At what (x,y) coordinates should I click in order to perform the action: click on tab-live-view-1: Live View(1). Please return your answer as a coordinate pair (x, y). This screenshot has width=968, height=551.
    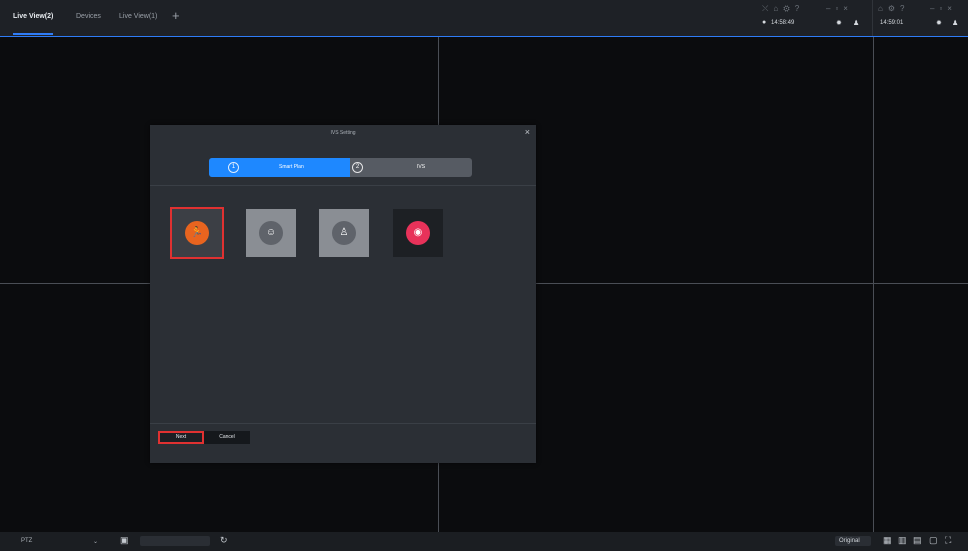
    Looking at the image, I should click on (138, 16).